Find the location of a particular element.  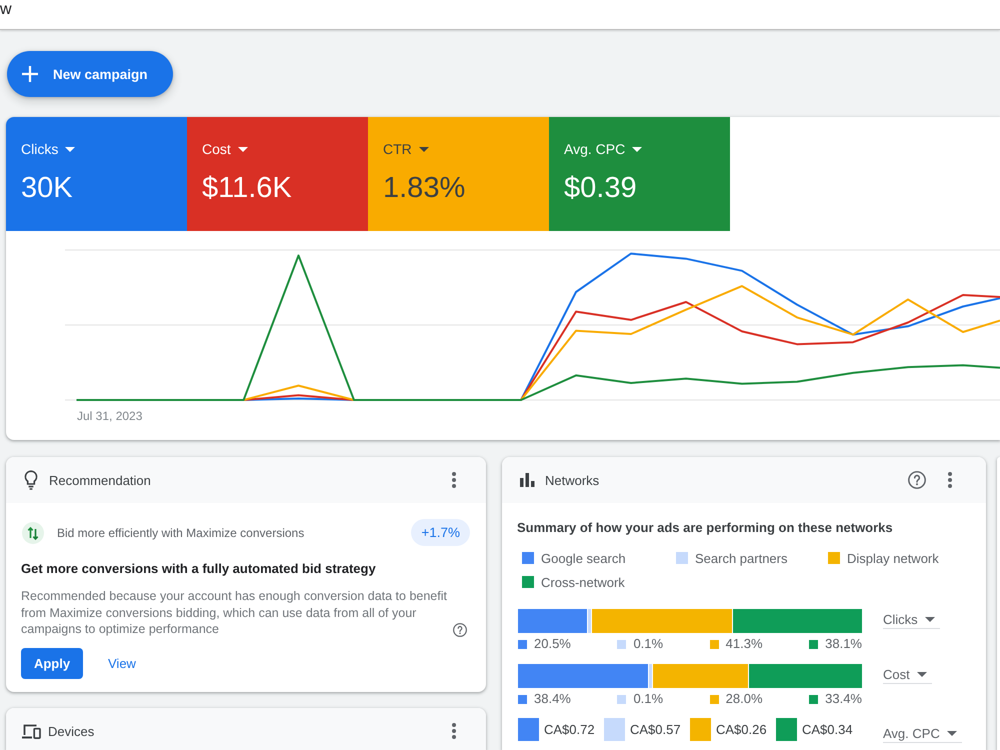

recommendation-description: Recommended because your account has enough conversion data to benefit from Maximize conversions bidding, which can use data from all of your campaigns to optimize performance is located at coordinates (234, 613).